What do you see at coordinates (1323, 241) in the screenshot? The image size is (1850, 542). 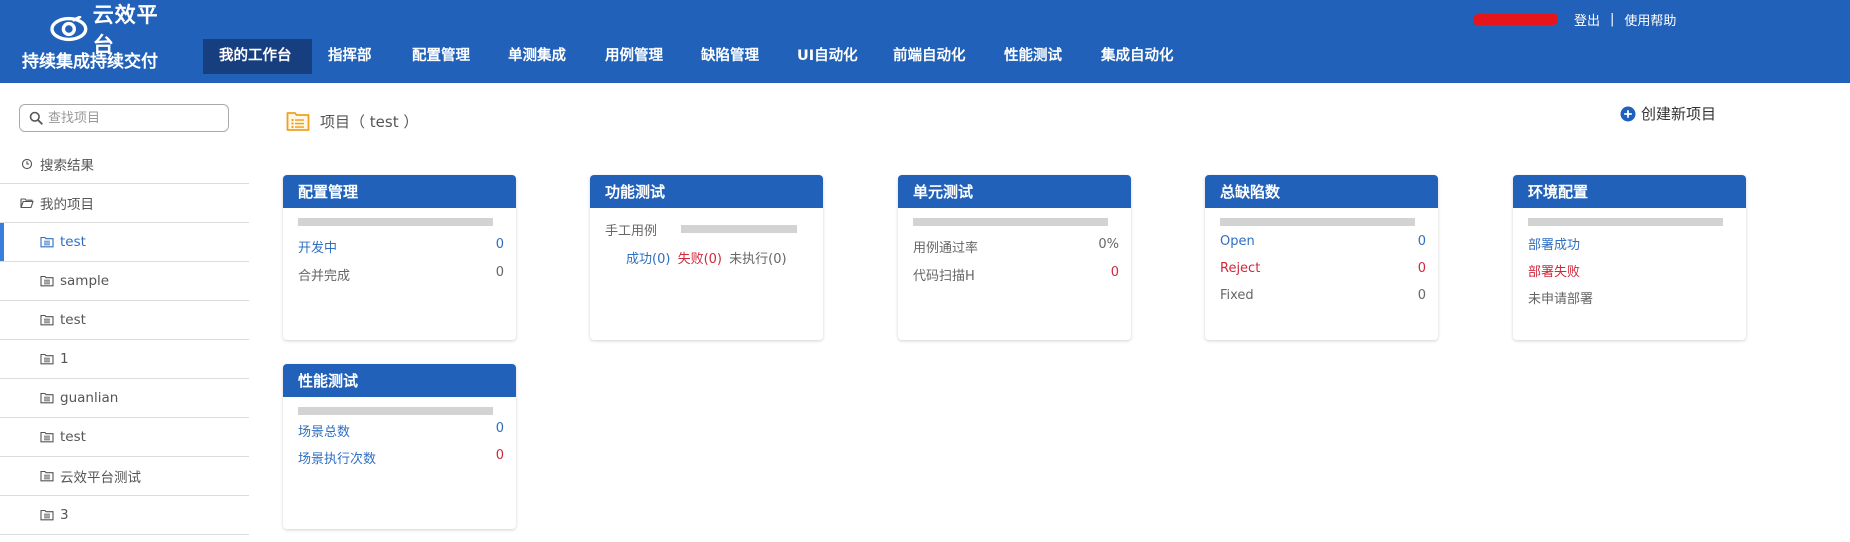 I see `card-row-open: Open 0` at bounding box center [1323, 241].